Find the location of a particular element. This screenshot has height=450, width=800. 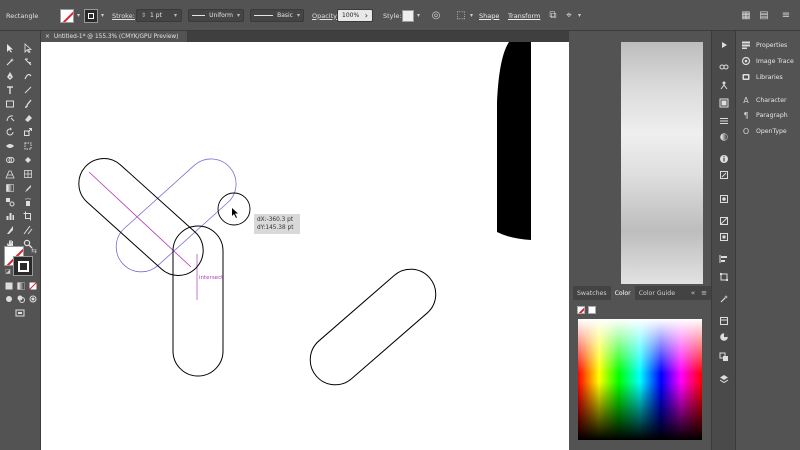

gradient-mode-icon is located at coordinates (21, 286).